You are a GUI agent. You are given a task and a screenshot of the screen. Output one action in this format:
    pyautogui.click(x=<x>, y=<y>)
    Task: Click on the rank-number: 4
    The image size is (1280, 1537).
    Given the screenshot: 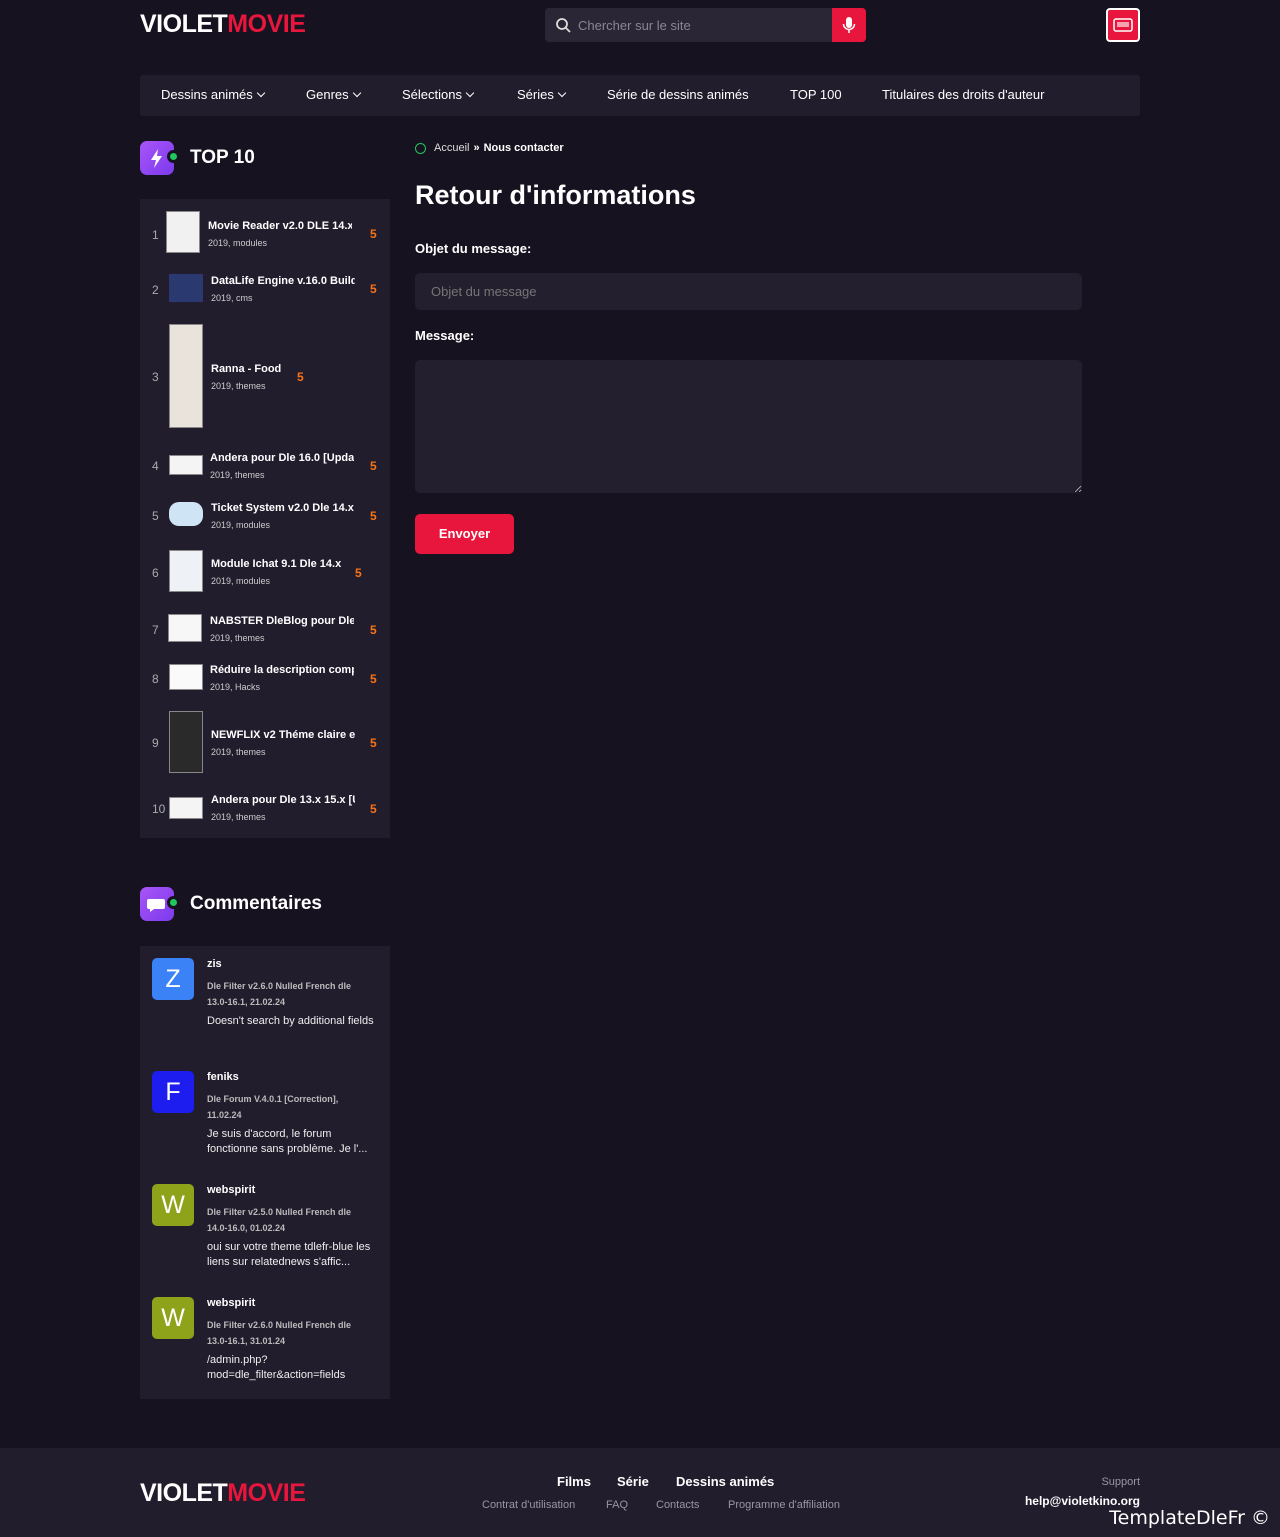 What is the action you would take?
    pyautogui.click(x=155, y=466)
    